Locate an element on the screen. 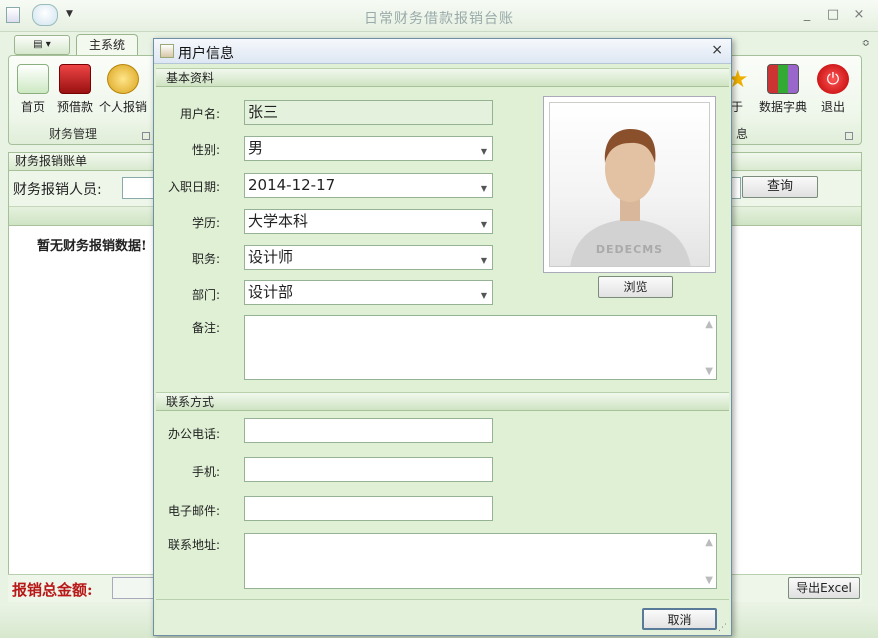  home-button: 首页 is located at coordinates (33, 87).